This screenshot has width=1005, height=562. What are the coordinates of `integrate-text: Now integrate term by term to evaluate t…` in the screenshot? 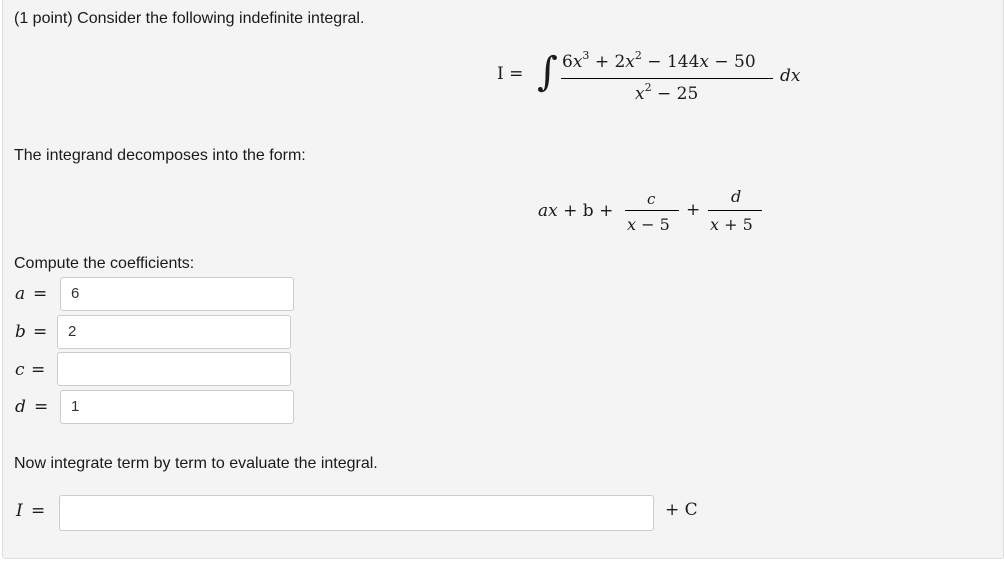 It's located at (196, 463).